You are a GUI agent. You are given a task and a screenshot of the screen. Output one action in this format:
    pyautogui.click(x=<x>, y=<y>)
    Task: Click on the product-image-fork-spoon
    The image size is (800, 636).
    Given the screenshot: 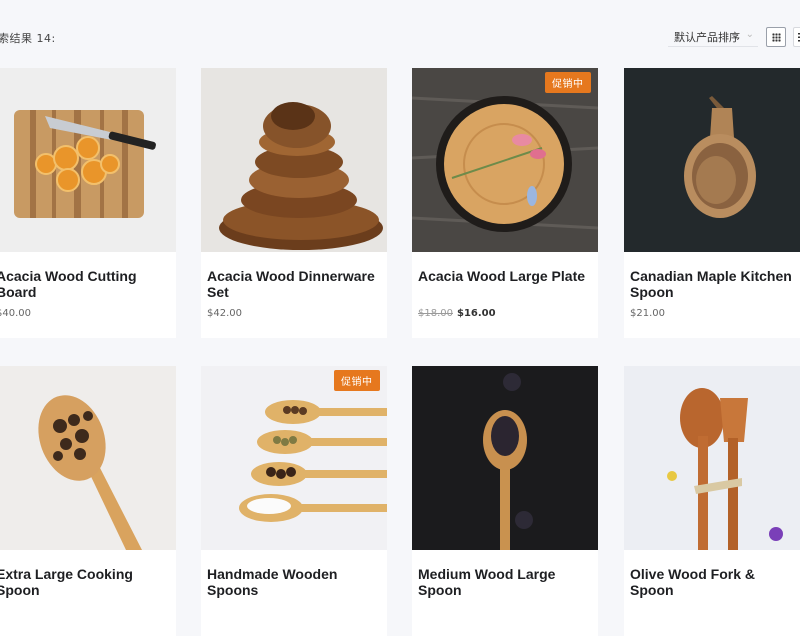 What is the action you would take?
    pyautogui.click(x=712, y=458)
    